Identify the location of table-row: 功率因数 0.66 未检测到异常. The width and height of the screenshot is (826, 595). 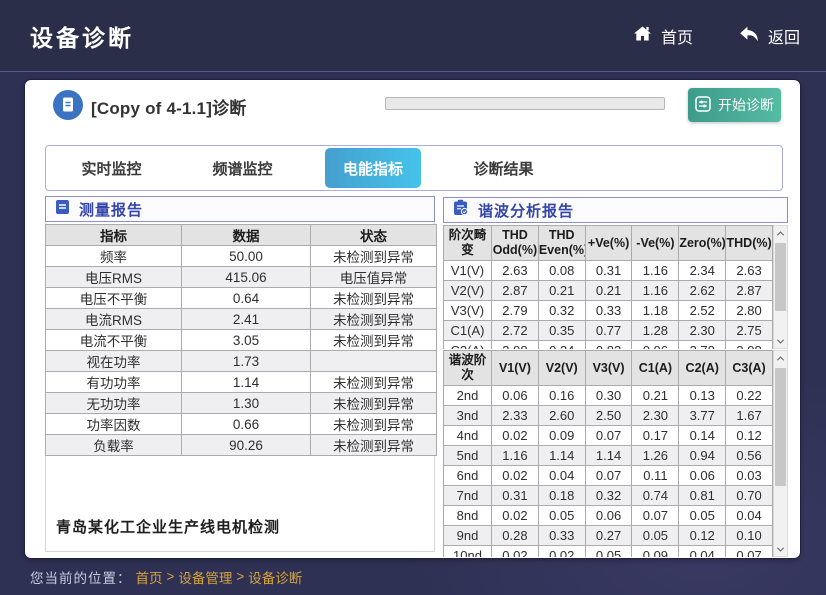
(241, 424).